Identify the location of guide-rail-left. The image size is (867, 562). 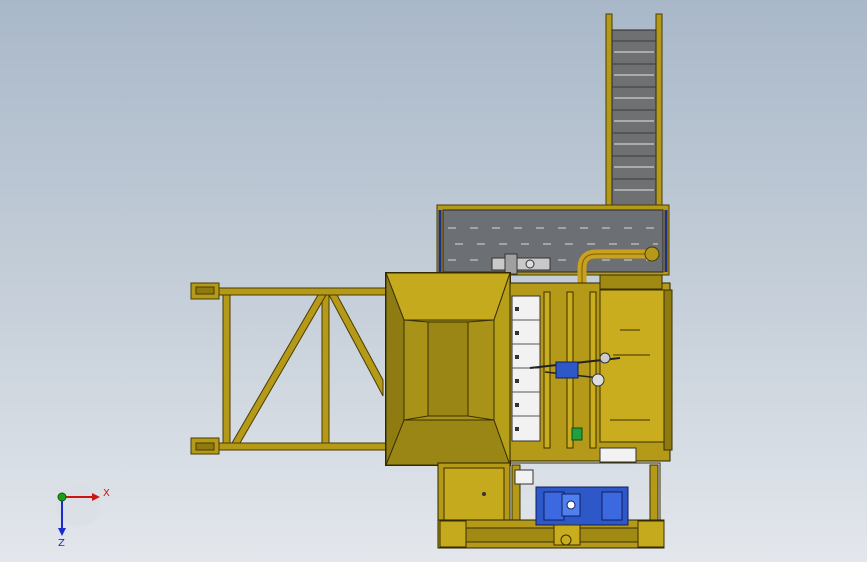
(547, 370).